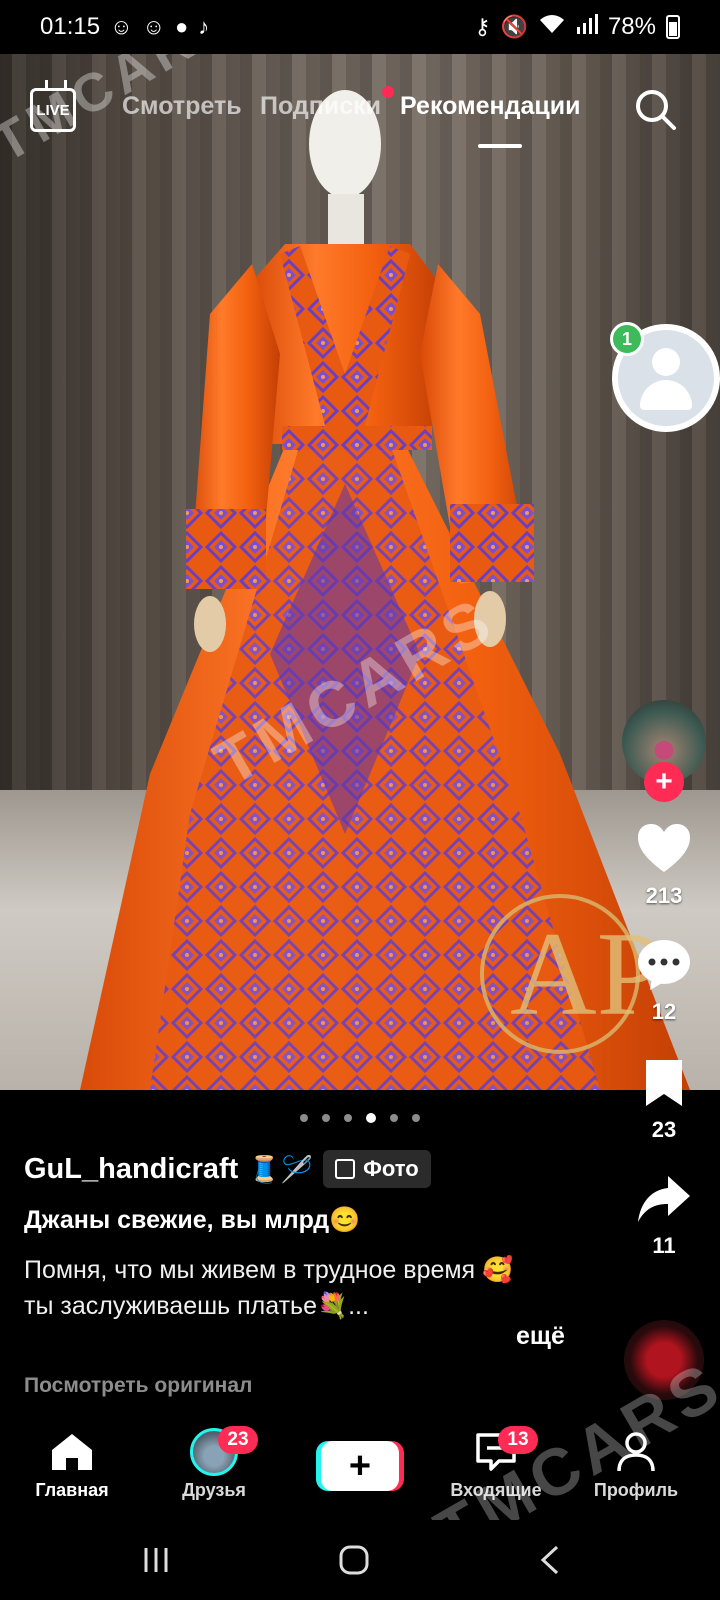  I want to click on tab-watch: Смотреть, so click(182, 106).